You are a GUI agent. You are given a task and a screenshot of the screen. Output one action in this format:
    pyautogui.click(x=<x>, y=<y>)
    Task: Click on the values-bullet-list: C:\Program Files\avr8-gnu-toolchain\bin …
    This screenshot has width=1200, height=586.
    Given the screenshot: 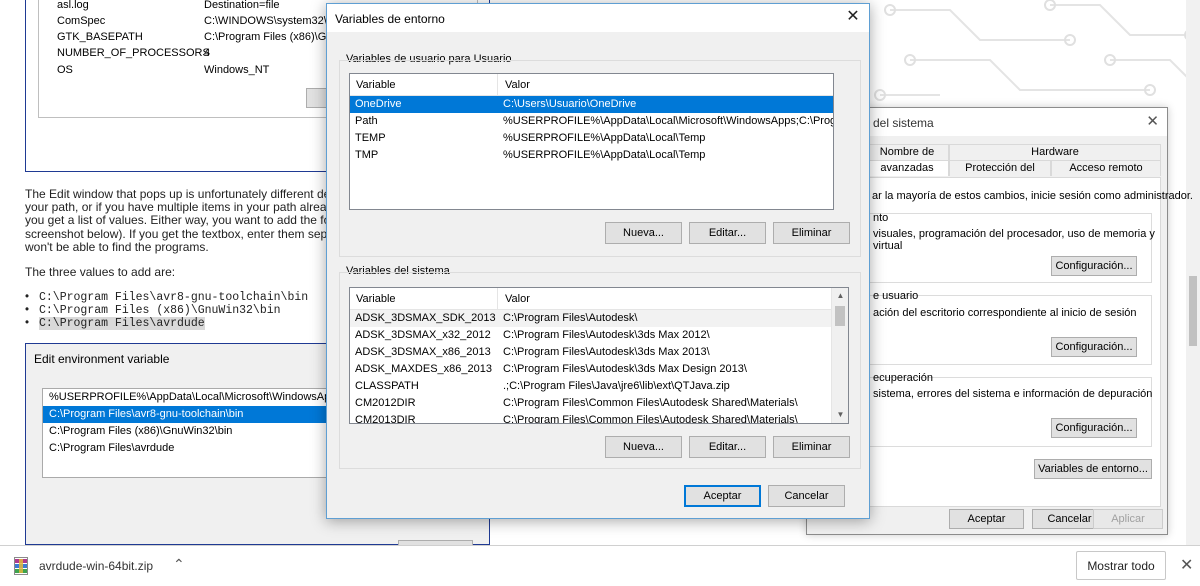 What is the action you would take?
    pyautogui.click(x=166, y=310)
    